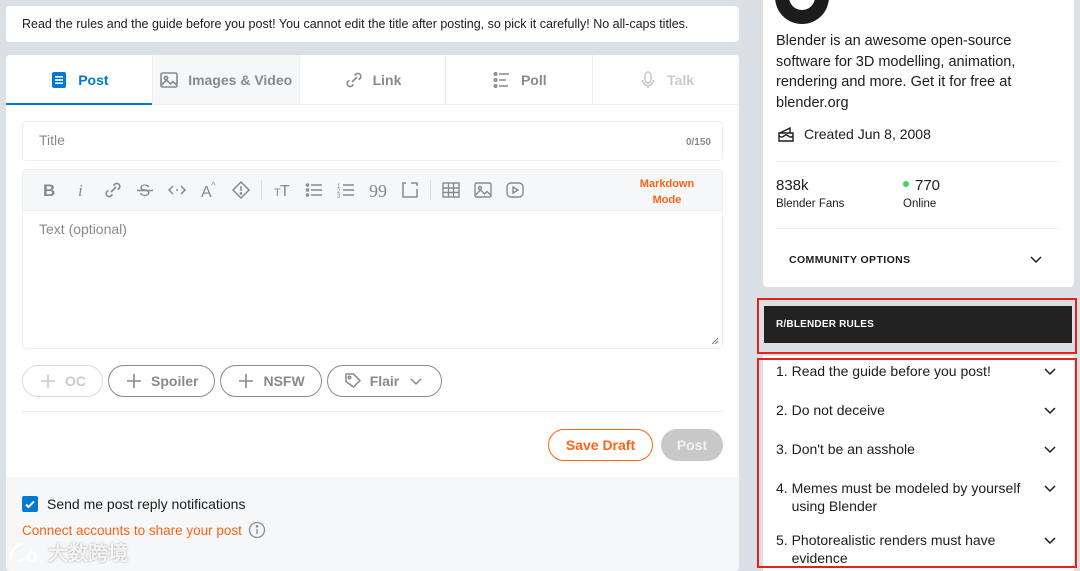 The width and height of the screenshot is (1080, 571). I want to click on quote-block-icon: 99, so click(378, 190).